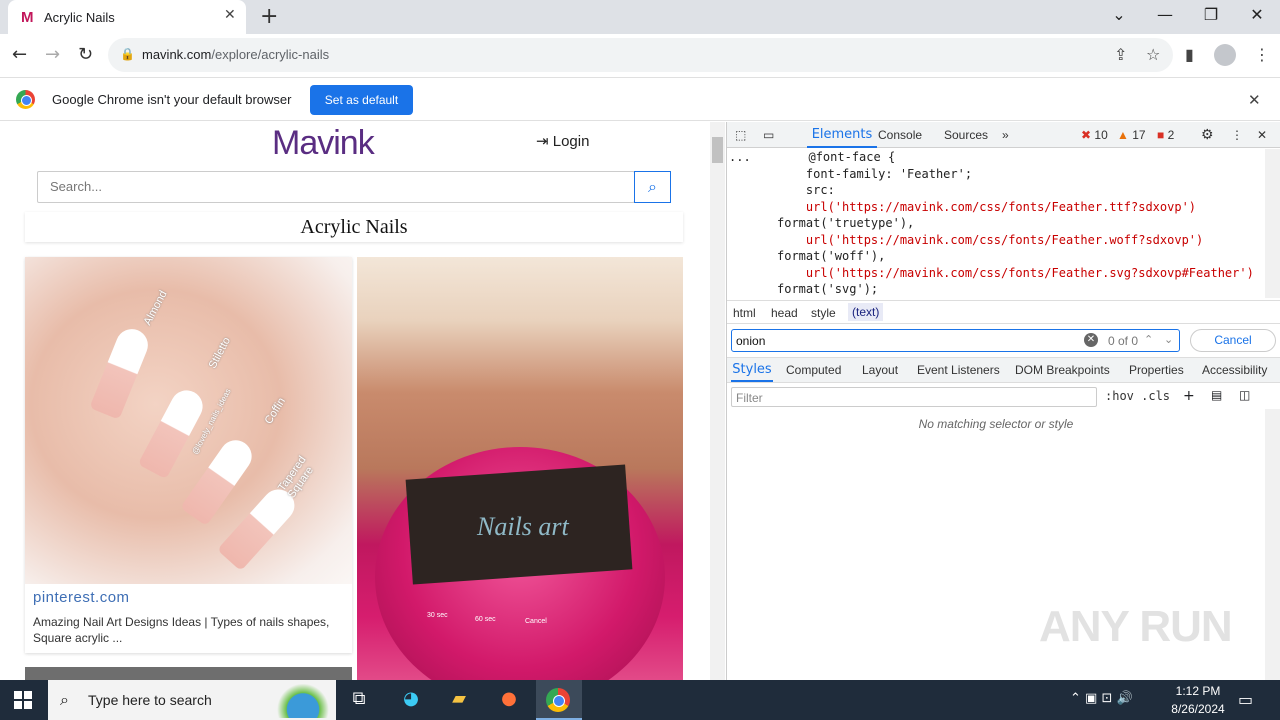  What do you see at coordinates (1262, 54) in the screenshot?
I see `menu-icon: ⋮` at bounding box center [1262, 54].